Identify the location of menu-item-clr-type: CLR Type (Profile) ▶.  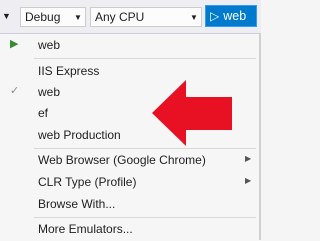
(130, 182).